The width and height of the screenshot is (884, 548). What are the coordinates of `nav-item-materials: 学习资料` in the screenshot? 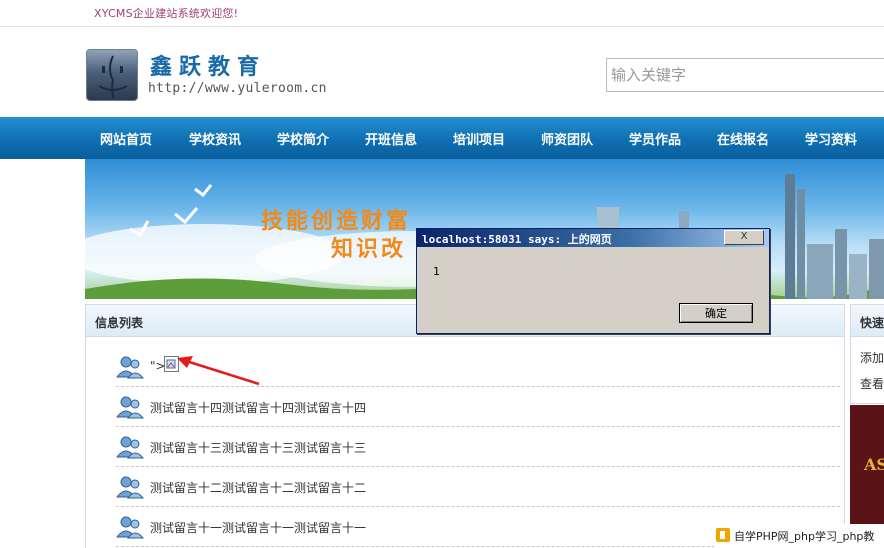 It's located at (831, 138).